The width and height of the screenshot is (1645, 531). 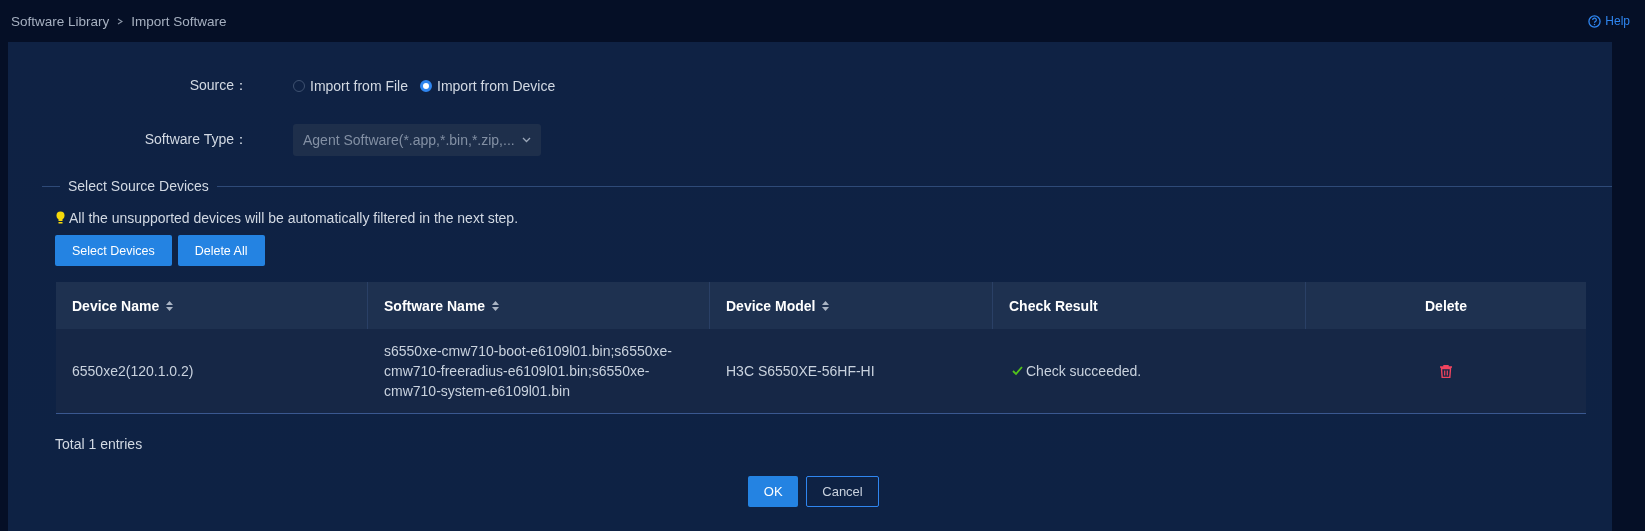 I want to click on lightbulb-icon, so click(x=60, y=218).